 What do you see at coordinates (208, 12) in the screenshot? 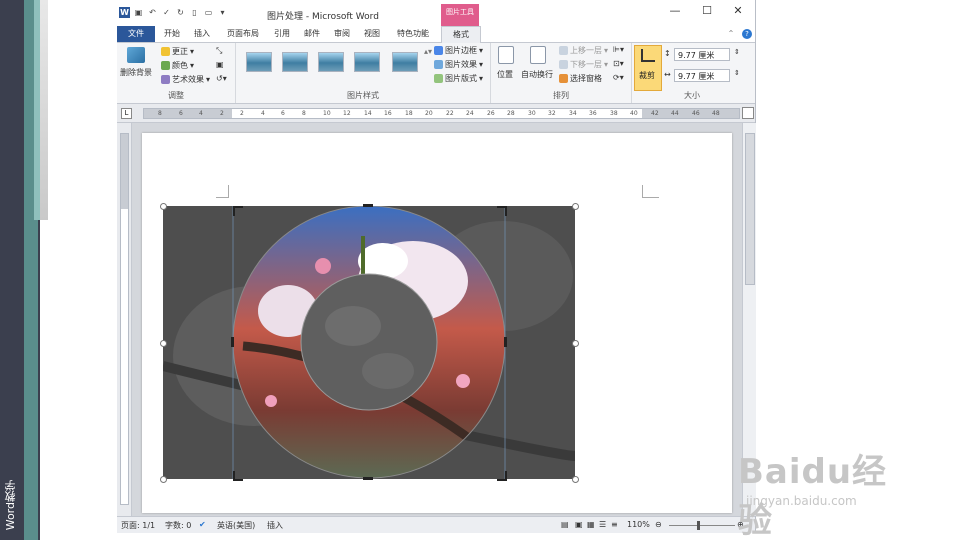
I see `screenshot-icon: ▭` at bounding box center [208, 12].